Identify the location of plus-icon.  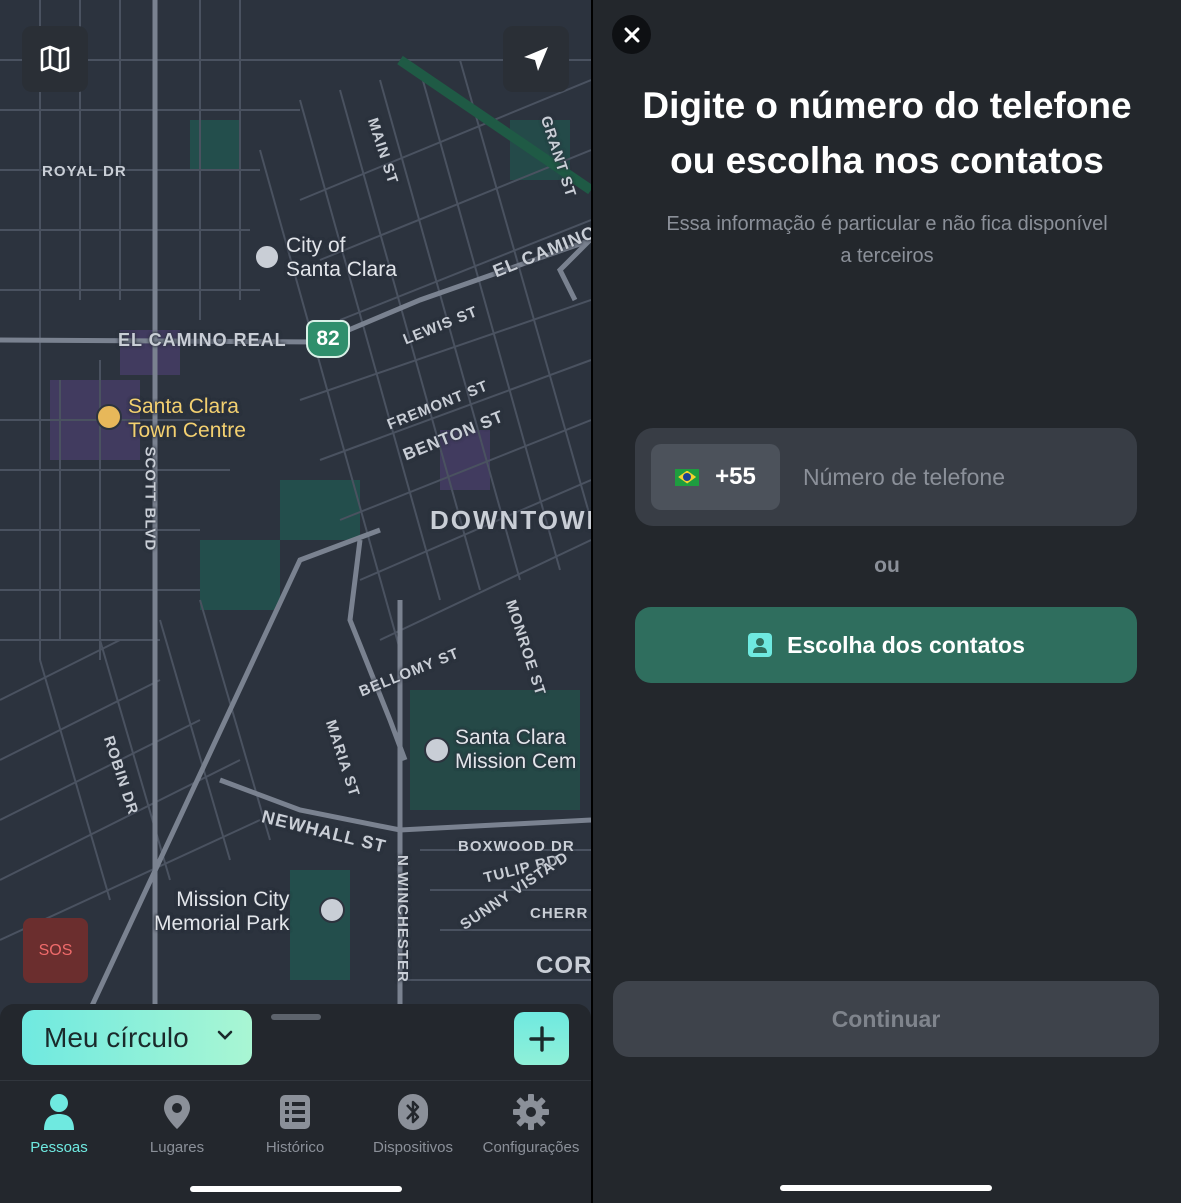
(541, 1038).